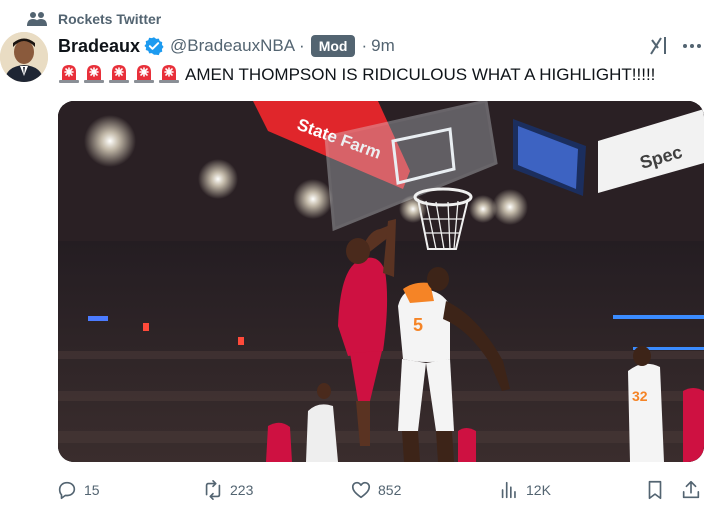  What do you see at coordinates (109, 19) in the screenshot?
I see `community-name: Rockets Twitter` at bounding box center [109, 19].